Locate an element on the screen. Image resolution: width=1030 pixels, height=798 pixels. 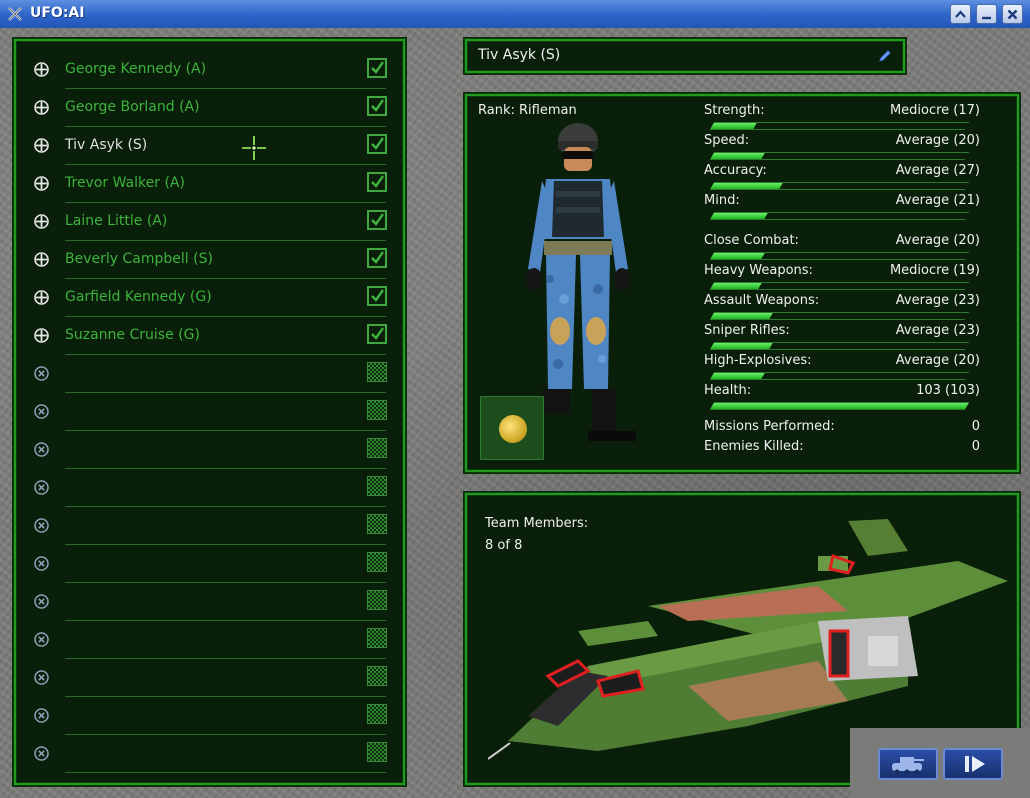
soldier-name-label: Laine Little (A) is located at coordinates (116, 221).